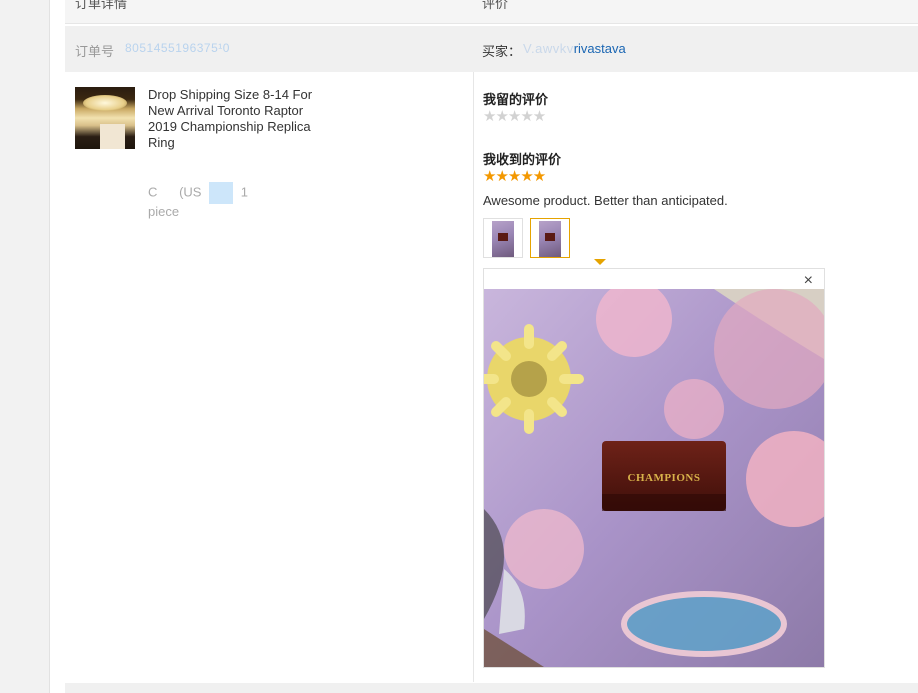 The width and height of the screenshot is (918, 693). What do you see at coordinates (548, 48) in the screenshot?
I see `buyer-name-obscured: V.awvkv` at bounding box center [548, 48].